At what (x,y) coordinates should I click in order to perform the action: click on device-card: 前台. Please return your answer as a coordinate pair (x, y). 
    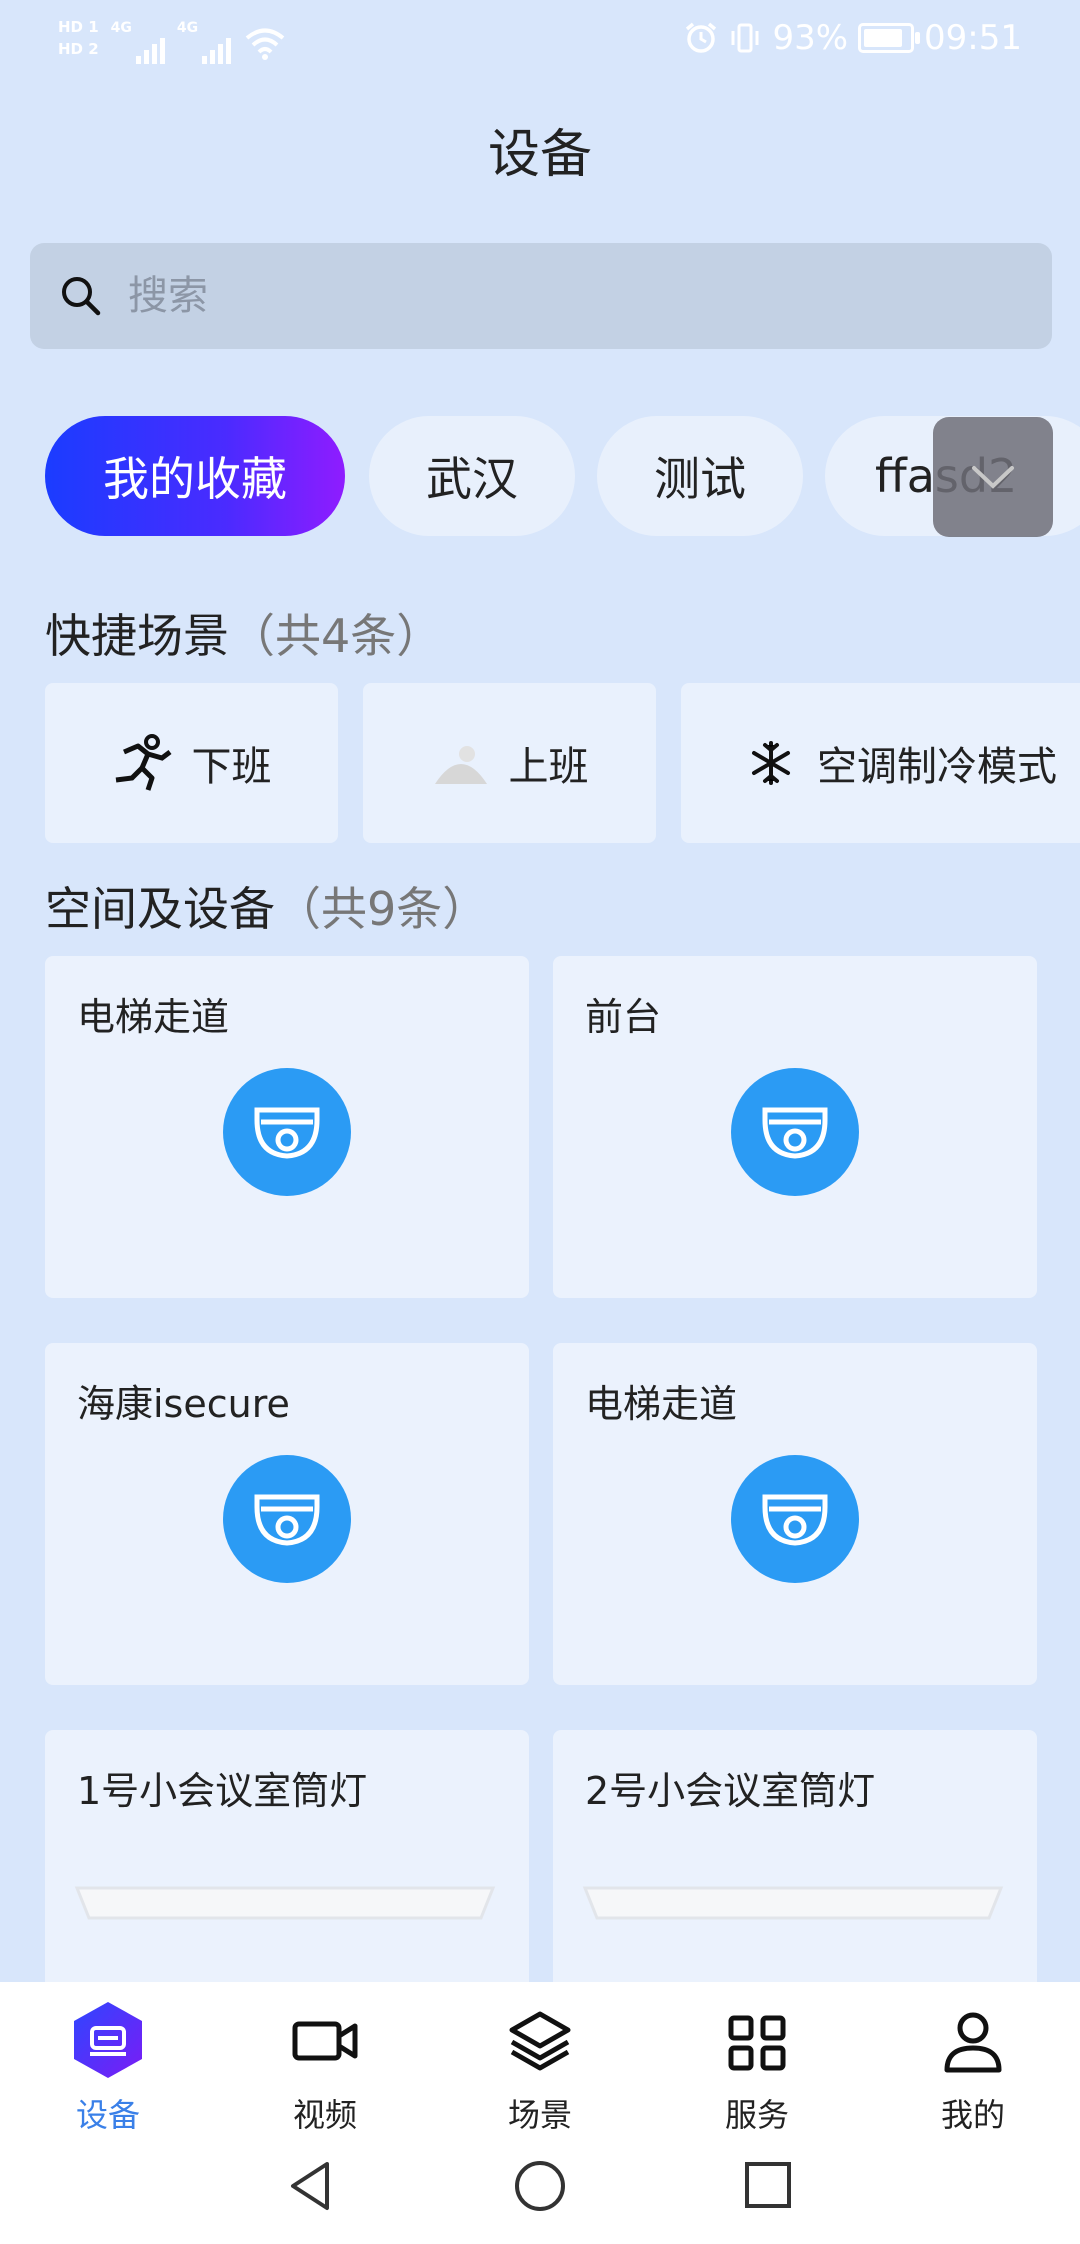
    Looking at the image, I should click on (795, 1127).